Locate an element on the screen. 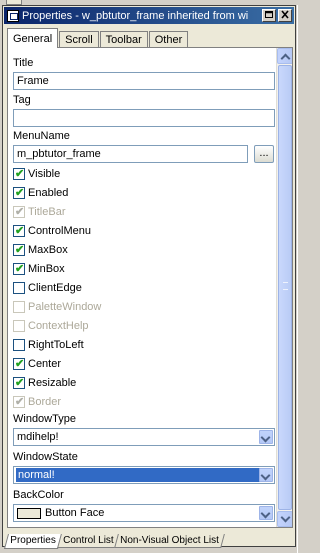  scroll-down-arrow-icon is located at coordinates (284, 519).